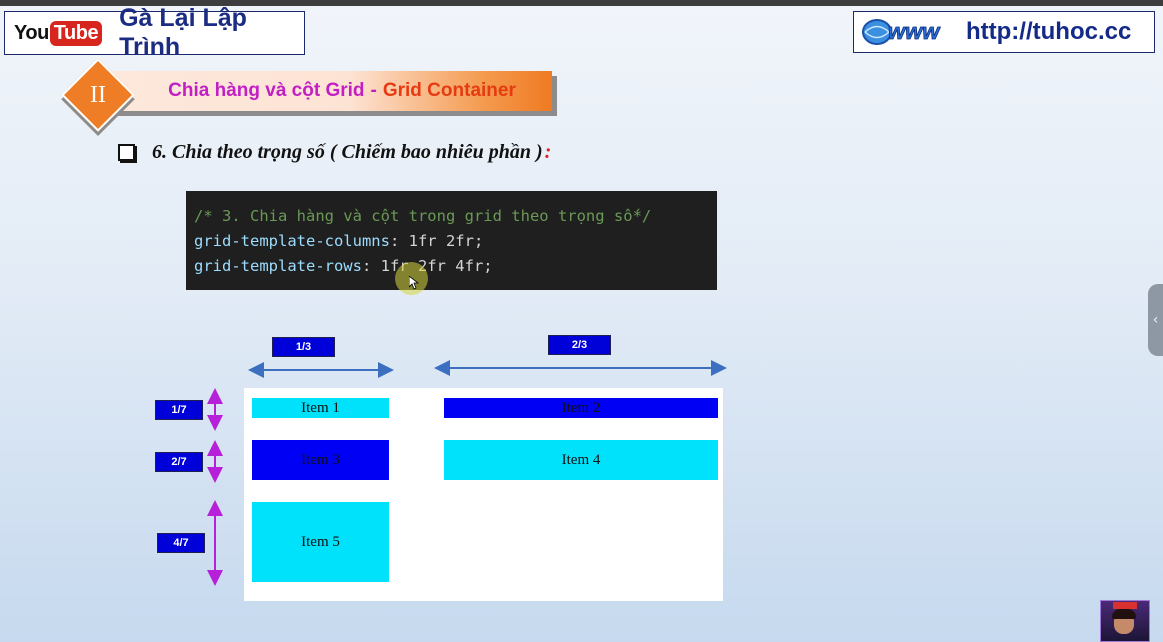  I want to click on grid-item-2: Item 2, so click(581, 408).